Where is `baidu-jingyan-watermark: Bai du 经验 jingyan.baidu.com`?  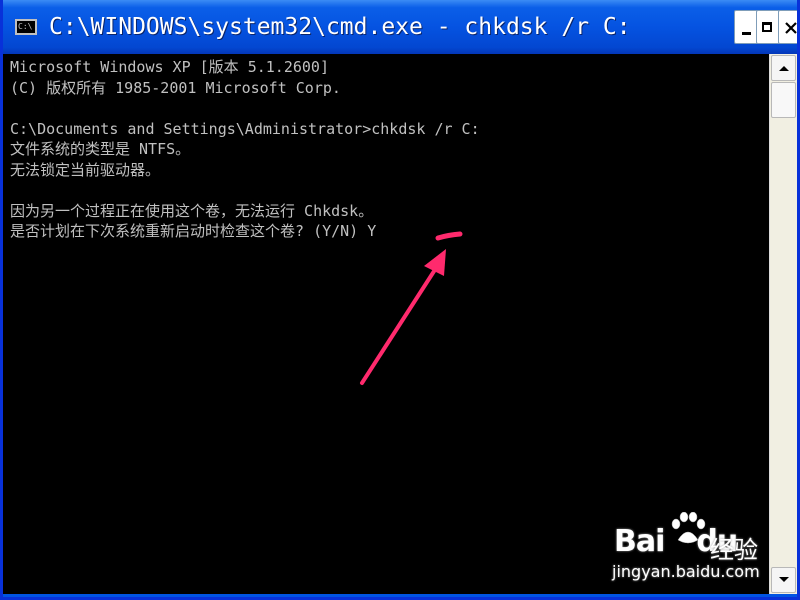
baidu-jingyan-watermark: Bai du 经验 jingyan.baidu.com is located at coordinates (702, 547).